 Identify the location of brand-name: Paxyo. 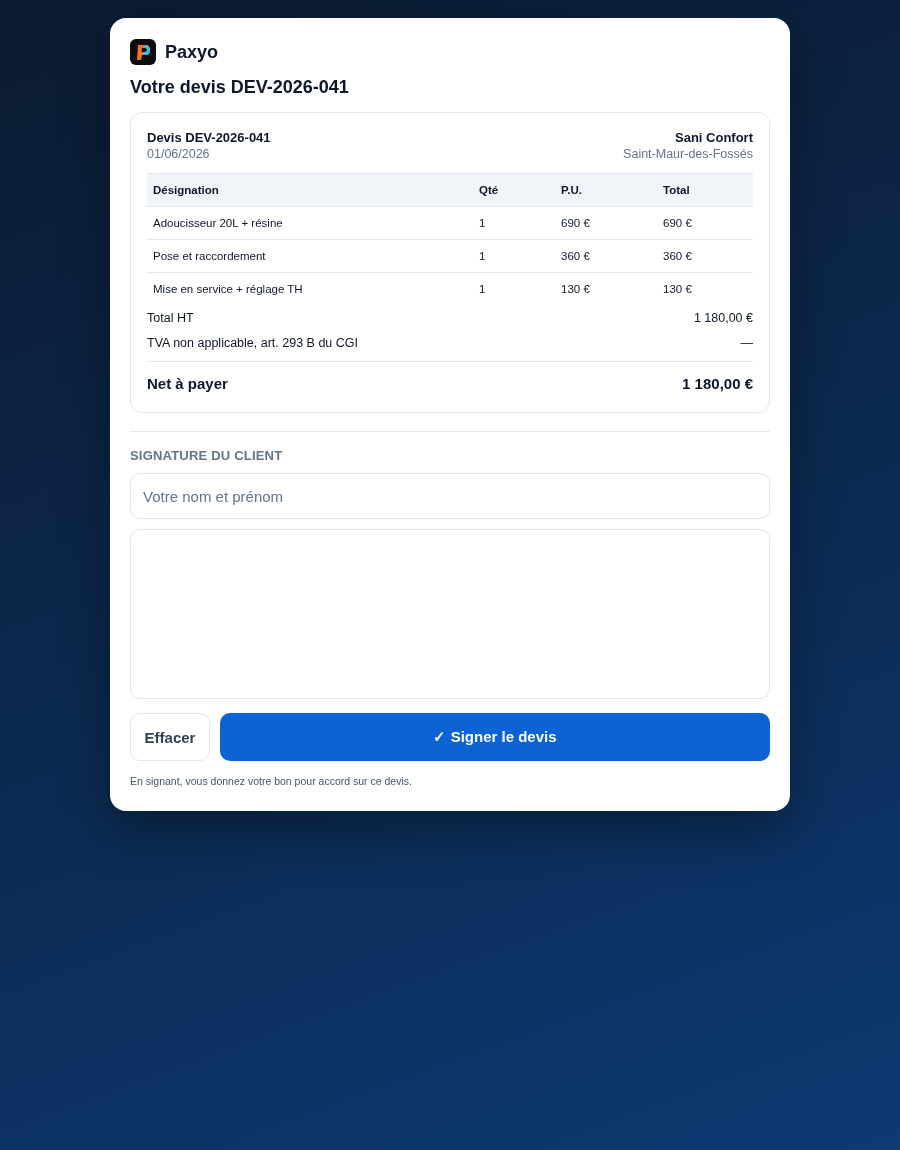
(192, 52).